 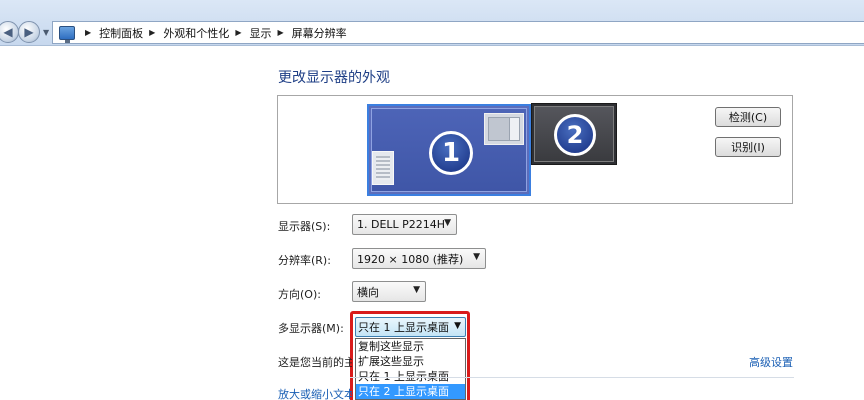 I want to click on advanced-settings-link: 高级设置, so click(x=771, y=362).